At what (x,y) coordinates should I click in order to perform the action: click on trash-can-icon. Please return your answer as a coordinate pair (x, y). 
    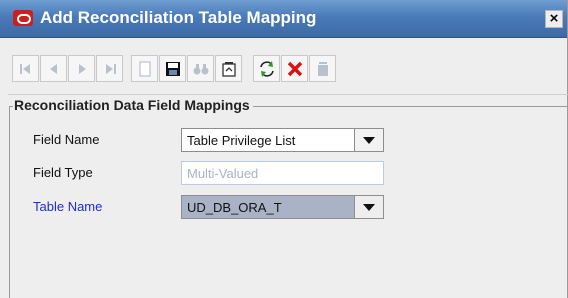
    Looking at the image, I should click on (323, 69).